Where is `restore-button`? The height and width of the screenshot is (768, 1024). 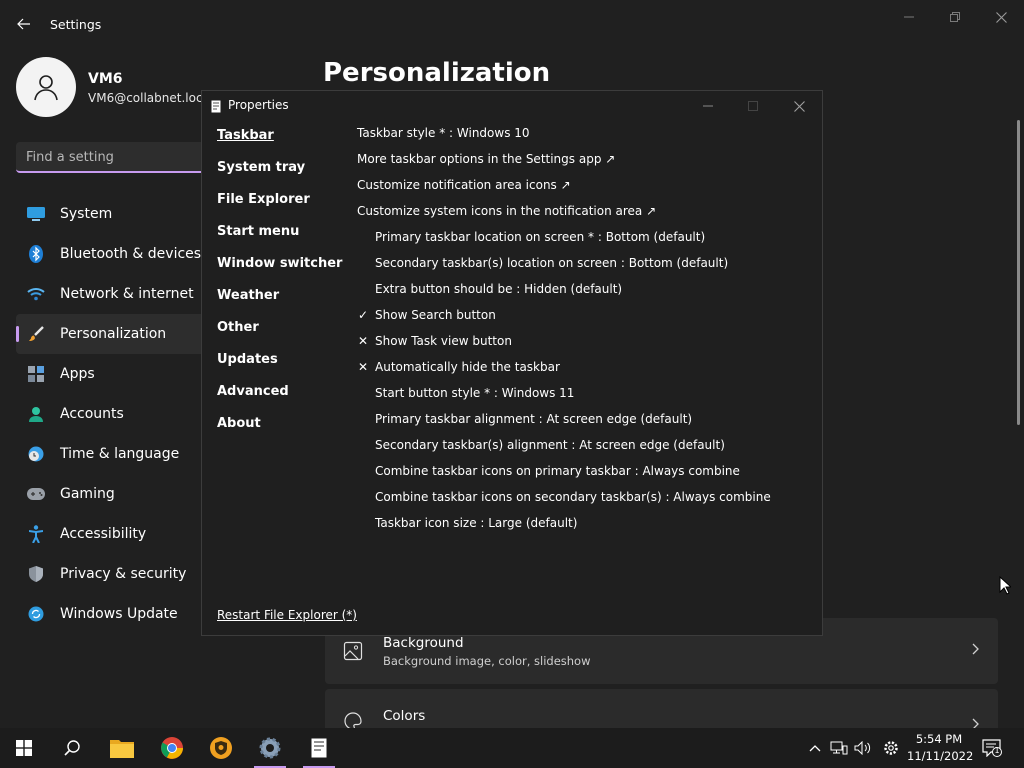 restore-button is located at coordinates (955, 17).